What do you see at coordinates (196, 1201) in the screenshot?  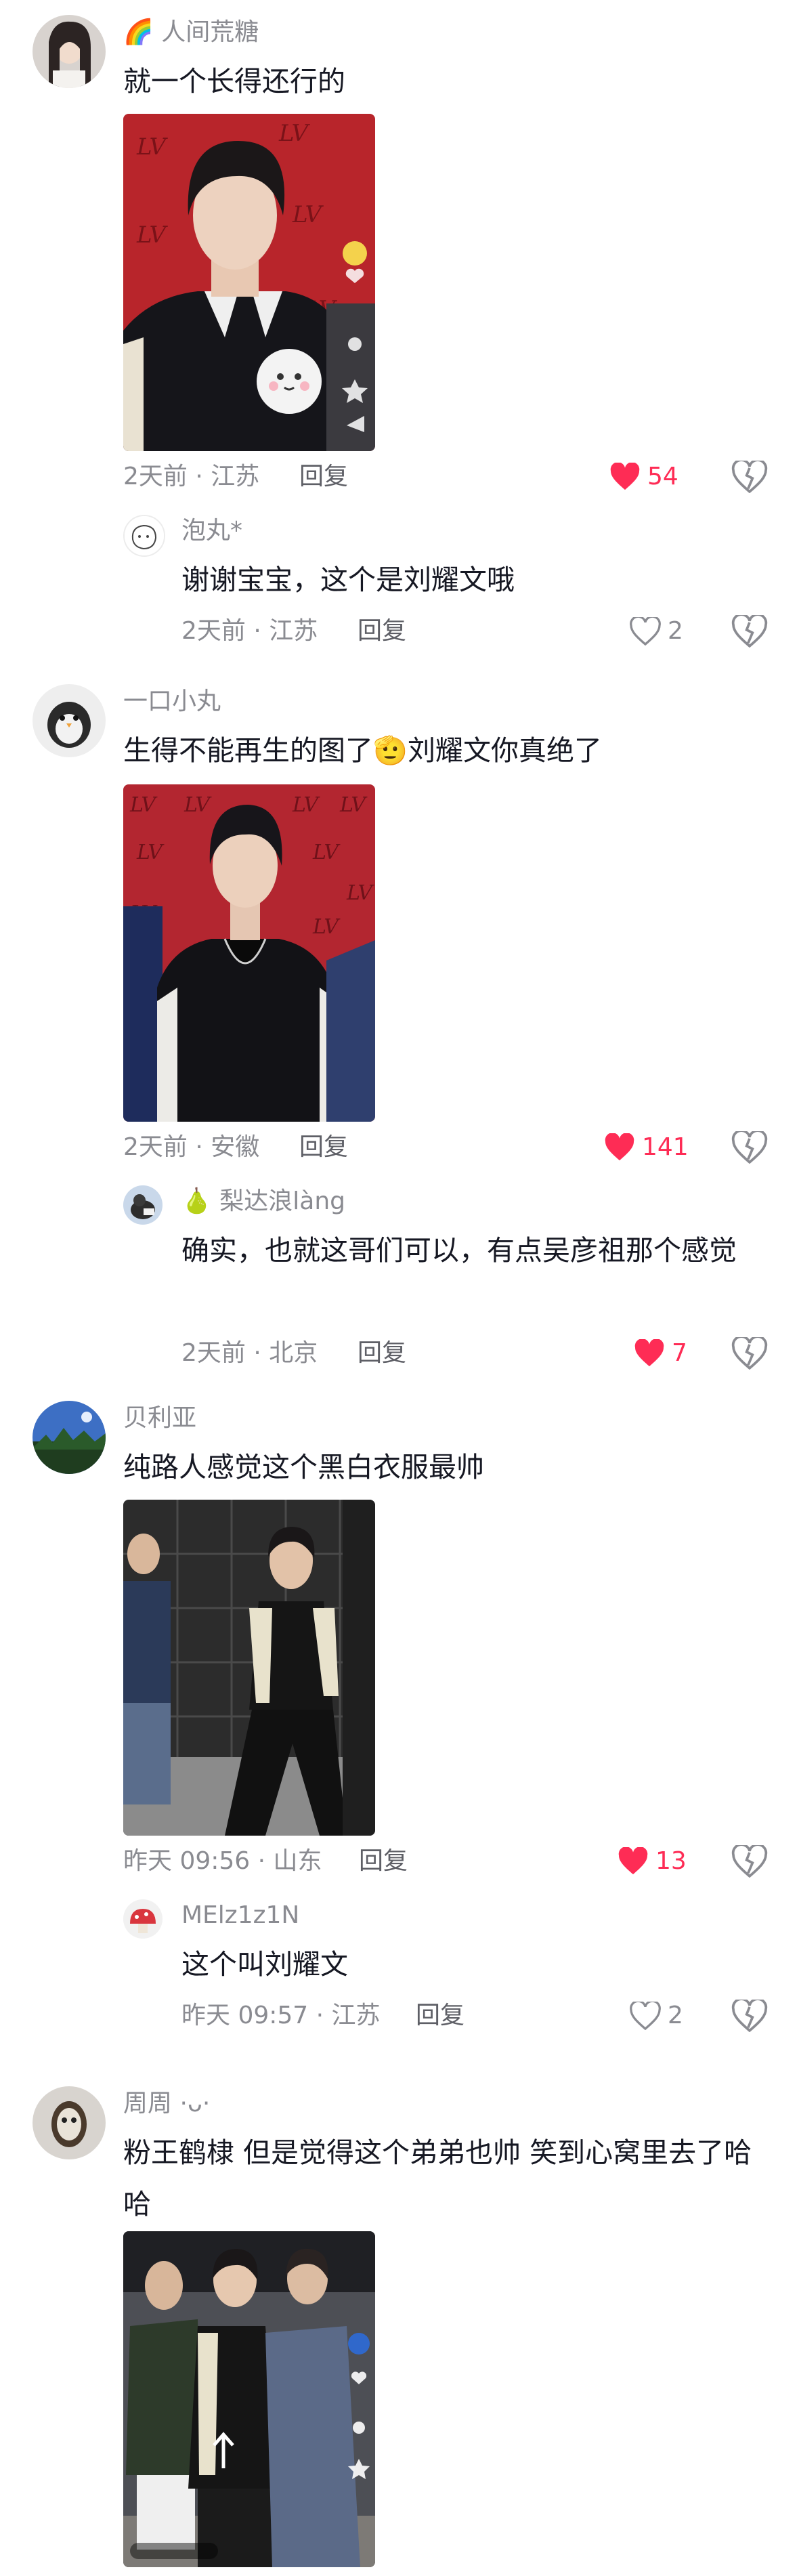 I see `pear-icon: 🍐` at bounding box center [196, 1201].